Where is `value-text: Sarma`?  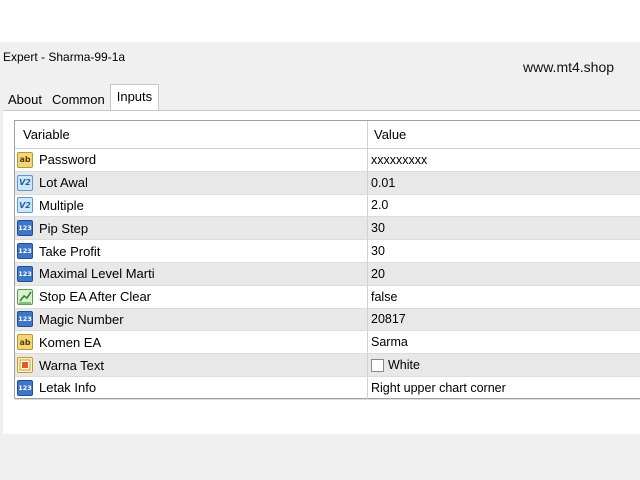
value-text: Sarma is located at coordinates (389, 342).